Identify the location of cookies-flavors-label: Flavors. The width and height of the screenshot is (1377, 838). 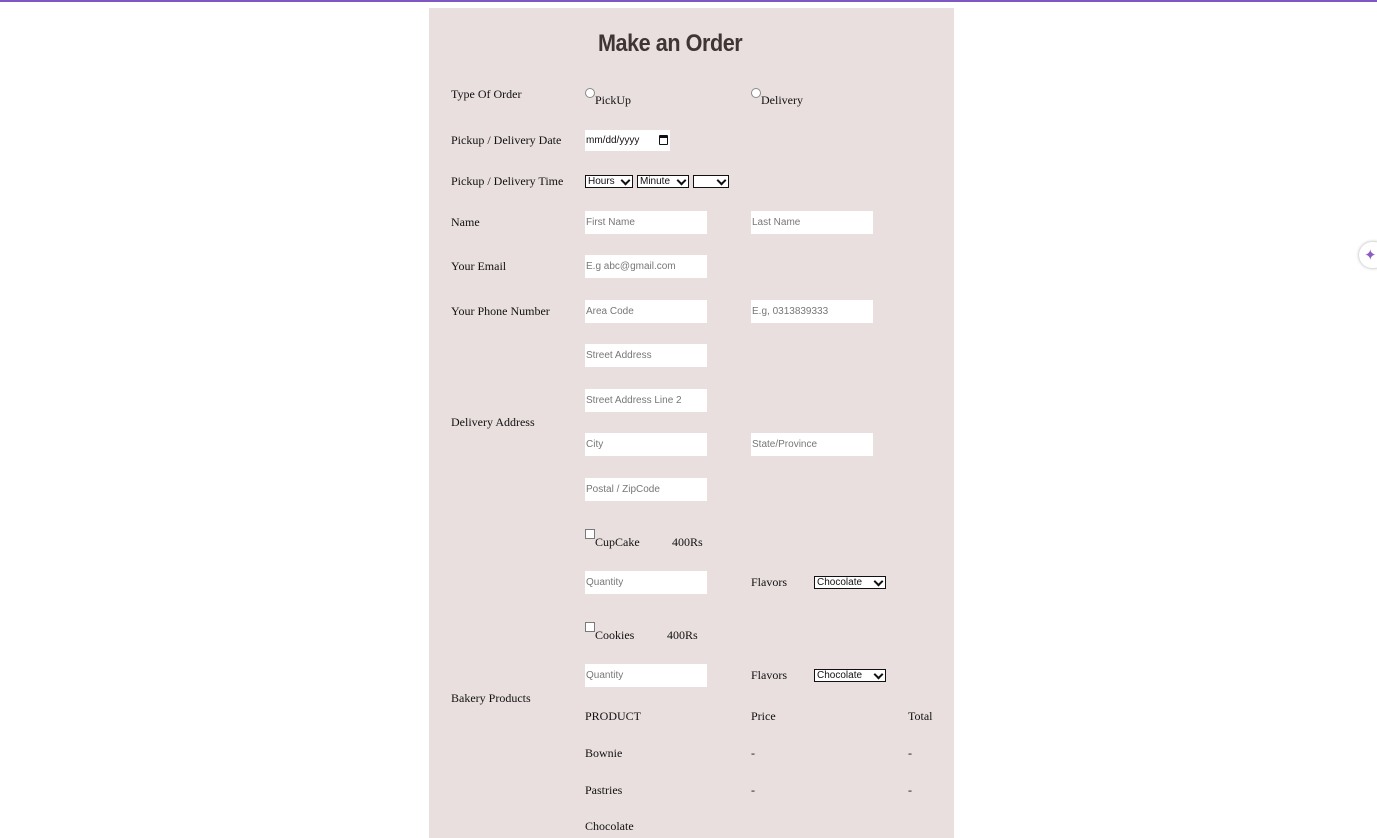
(769, 675).